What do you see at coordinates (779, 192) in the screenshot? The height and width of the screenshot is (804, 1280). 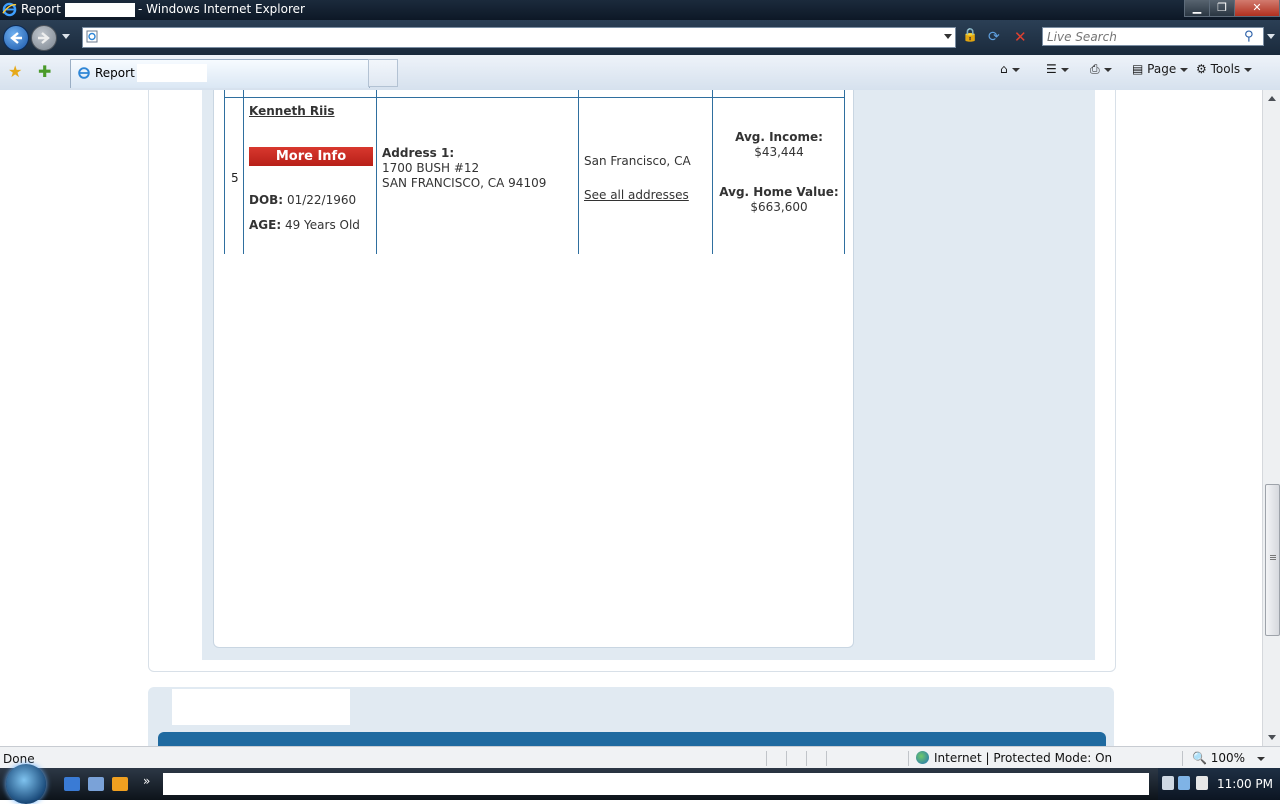 I see `avg-home-value-label: Avg. Home Value:` at bounding box center [779, 192].